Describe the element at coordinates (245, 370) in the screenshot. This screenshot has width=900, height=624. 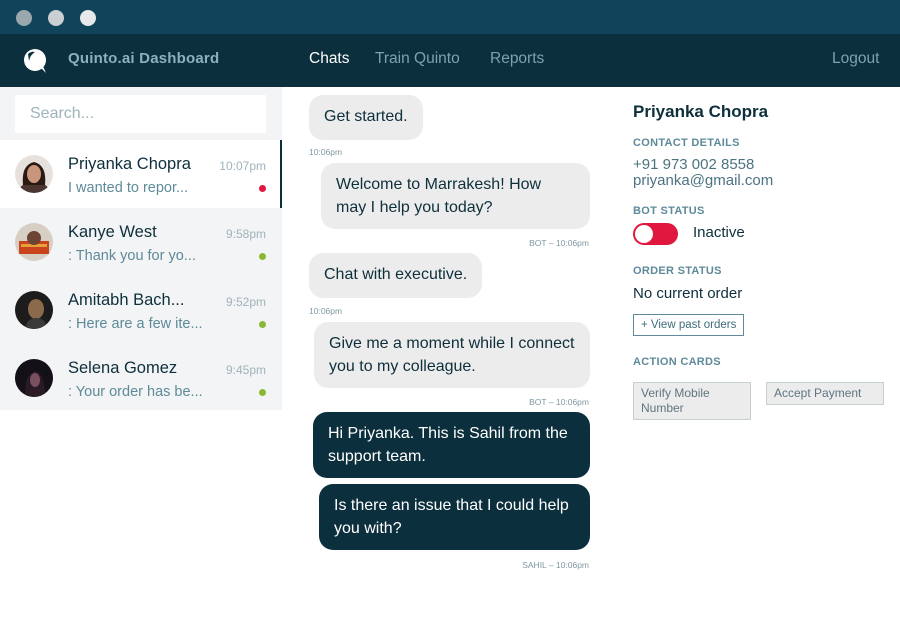
I see `conversation-time: 9:45pm` at that location.